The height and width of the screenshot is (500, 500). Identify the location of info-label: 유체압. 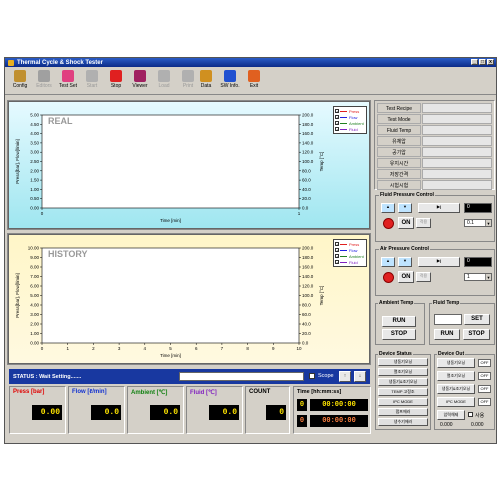
(399, 141).